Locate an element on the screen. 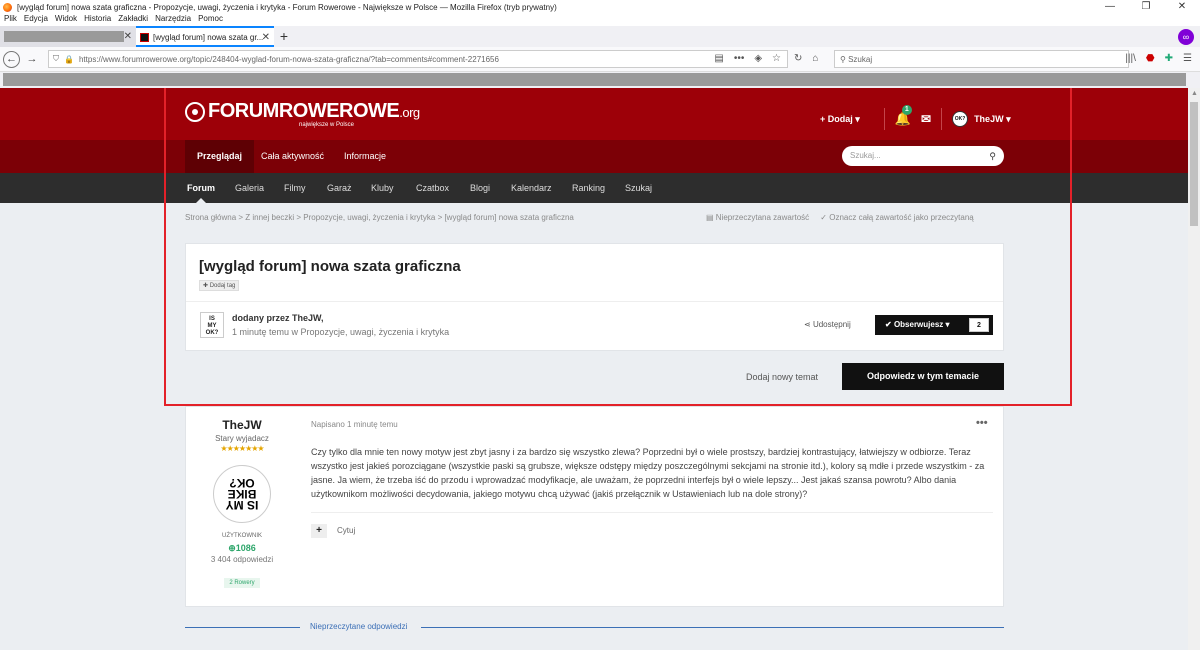 This screenshot has height=650, width=1200. firefox-icon is located at coordinates (7, 7).